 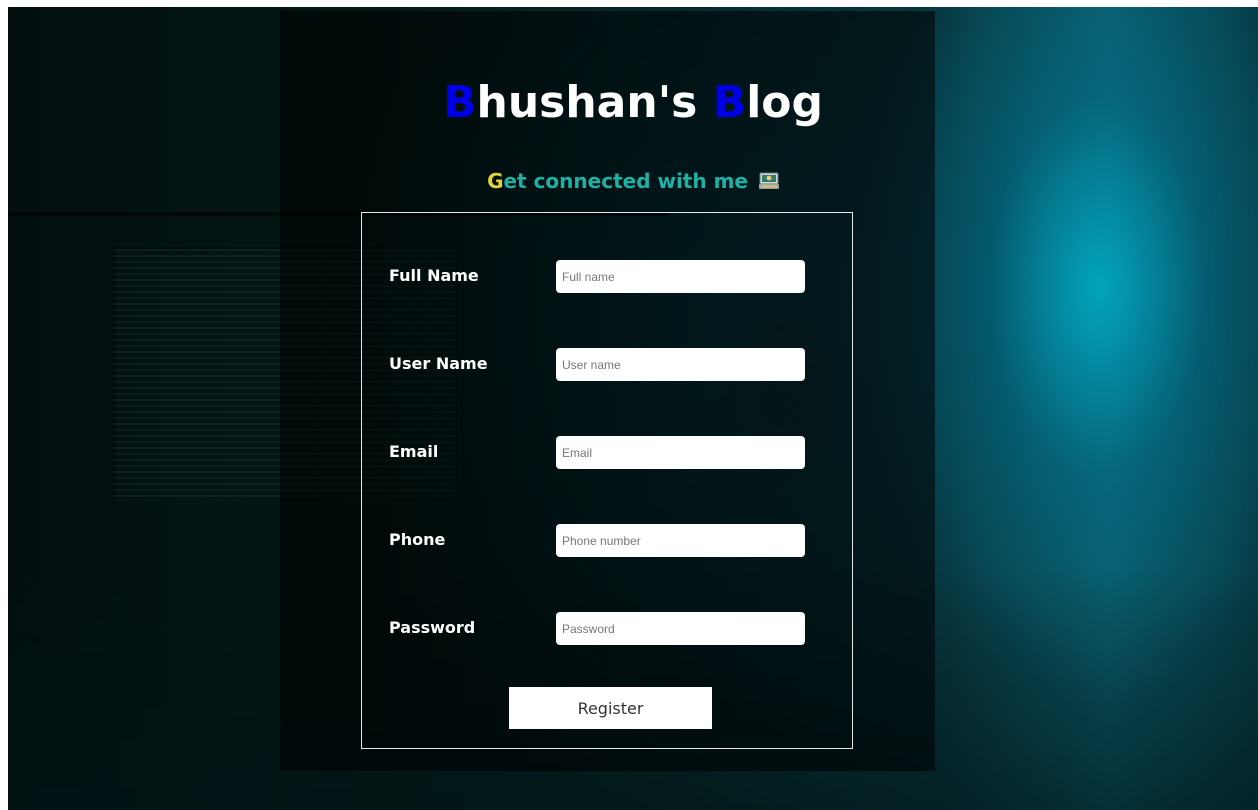 I want to click on title-initial-b-2: B, so click(x=729, y=102).